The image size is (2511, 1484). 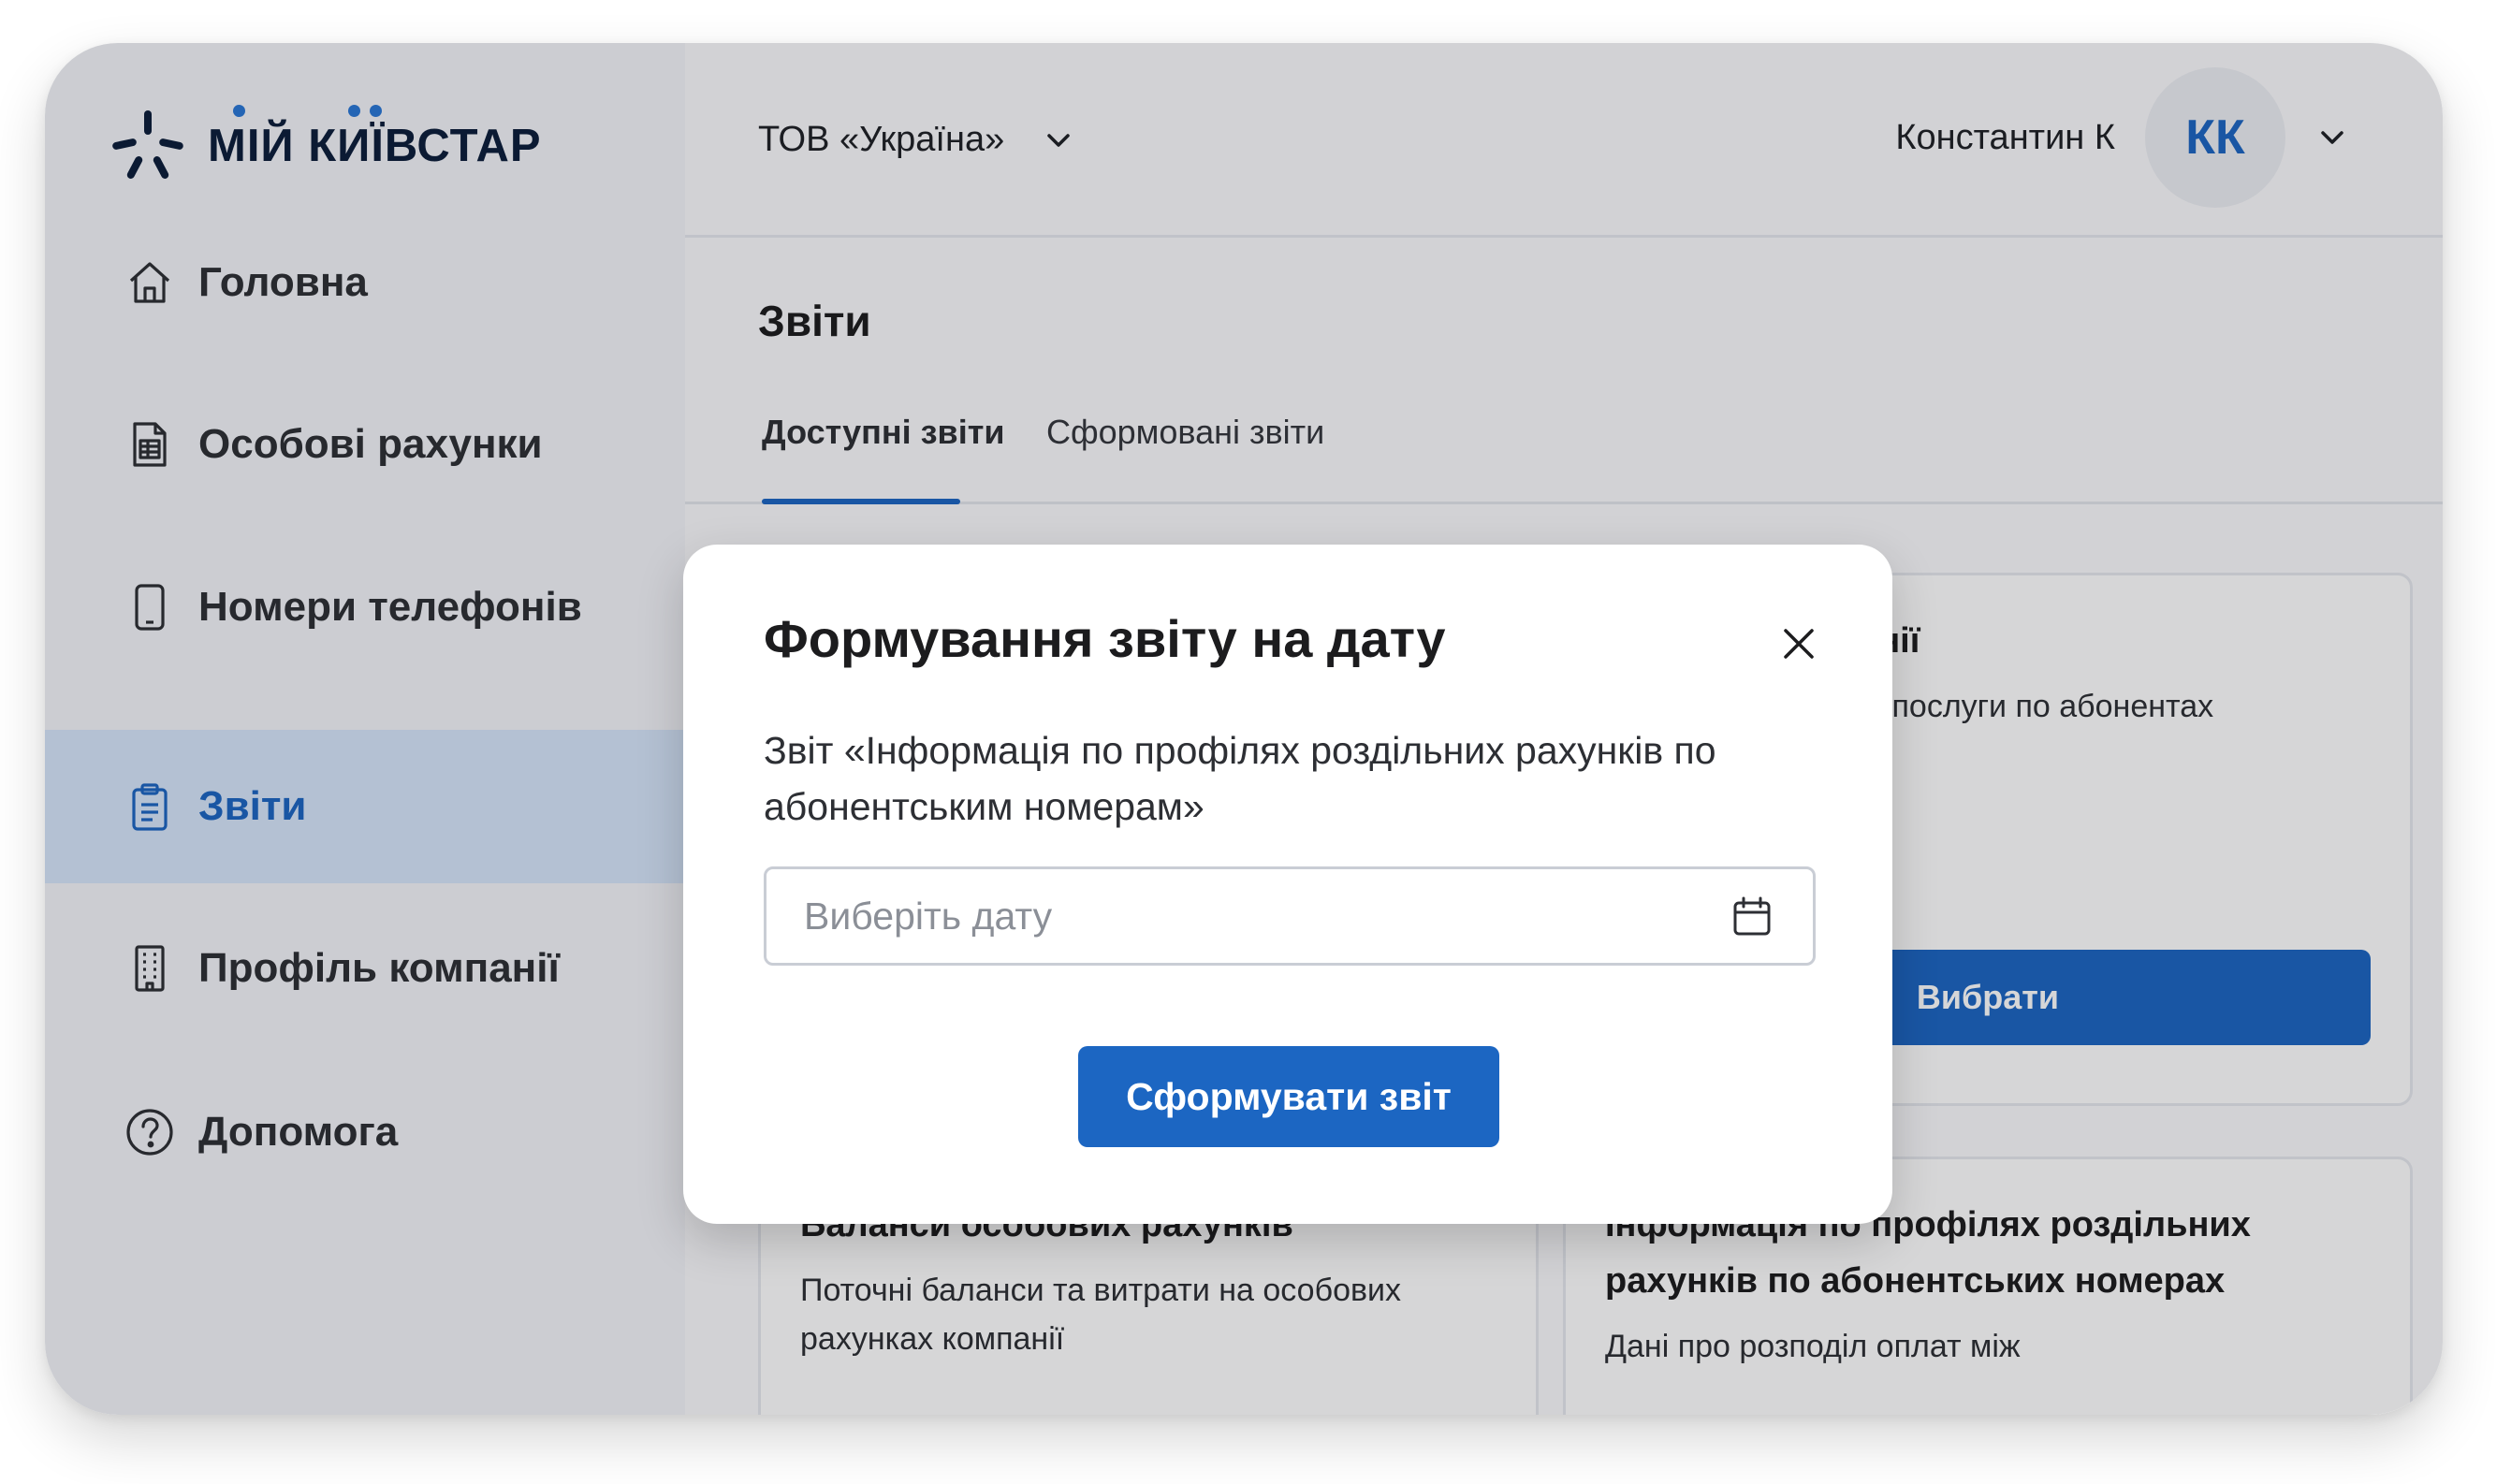 I want to click on calendar-icon, so click(x=1752, y=917).